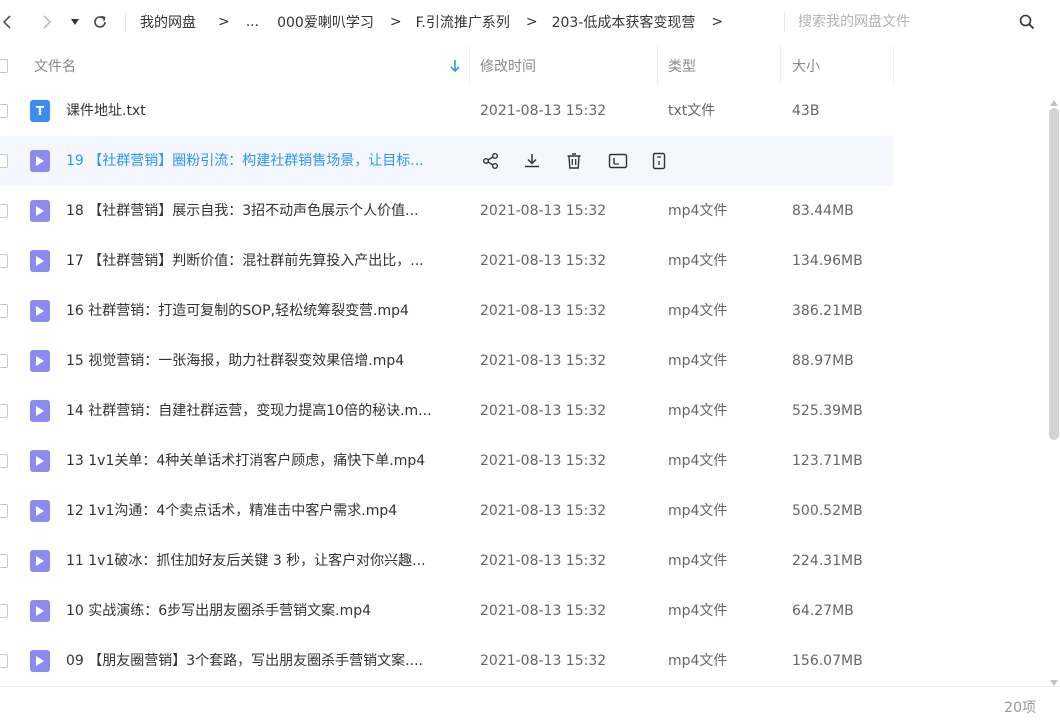  Describe the element at coordinates (40, 111) in the screenshot. I see `txt-file-icon: T` at that location.